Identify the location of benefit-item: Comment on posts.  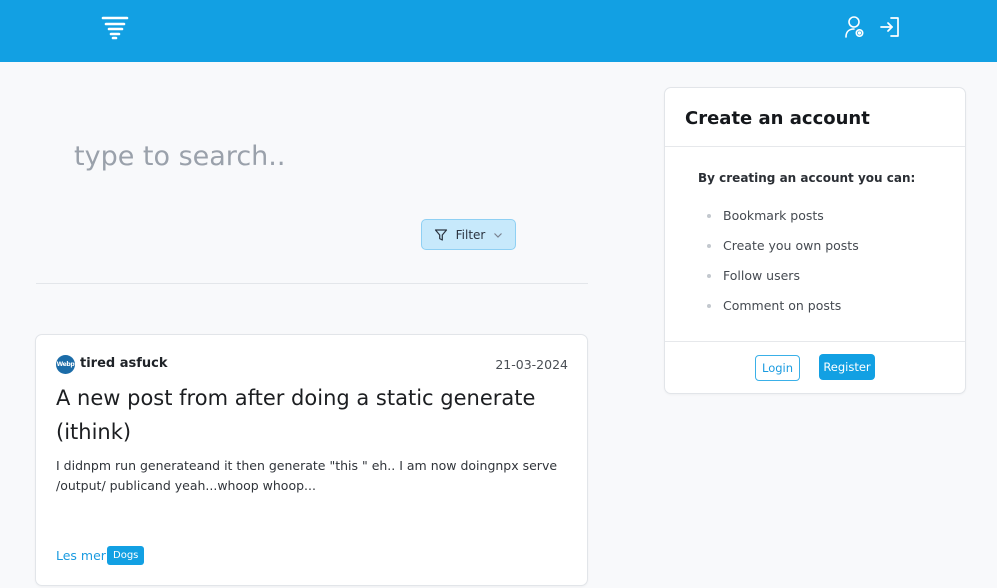
(783, 311).